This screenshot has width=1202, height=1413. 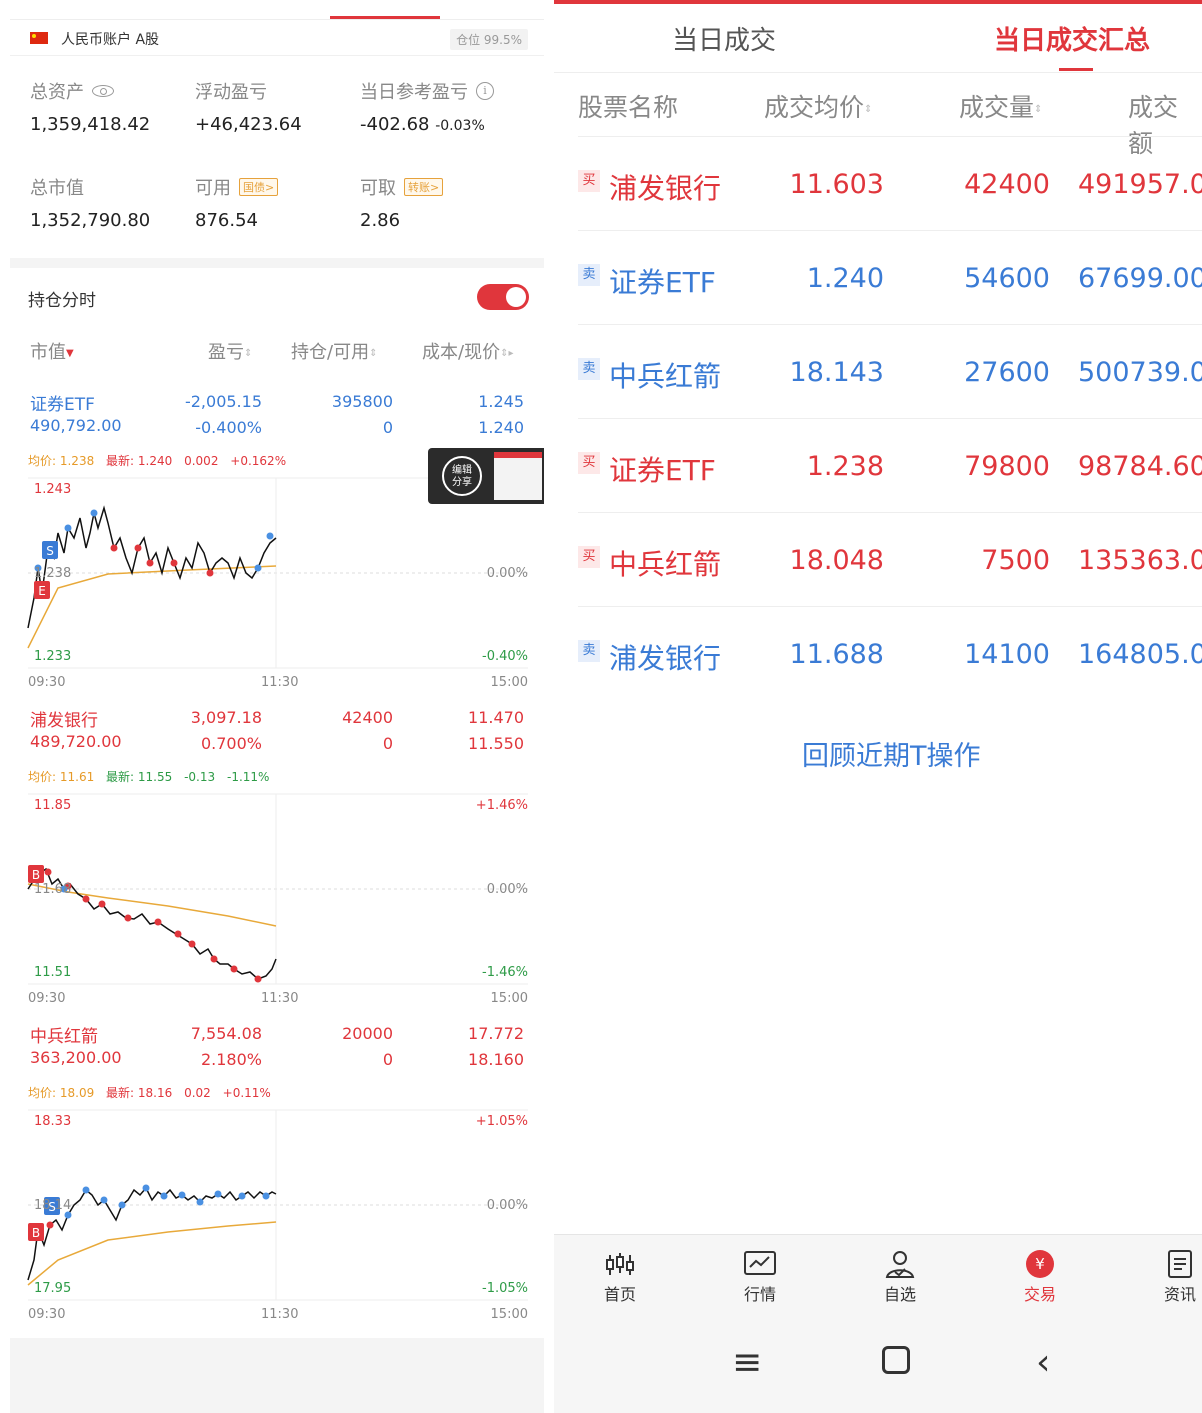 What do you see at coordinates (747, 1362) in the screenshot?
I see `recents-icon: ≡` at bounding box center [747, 1362].